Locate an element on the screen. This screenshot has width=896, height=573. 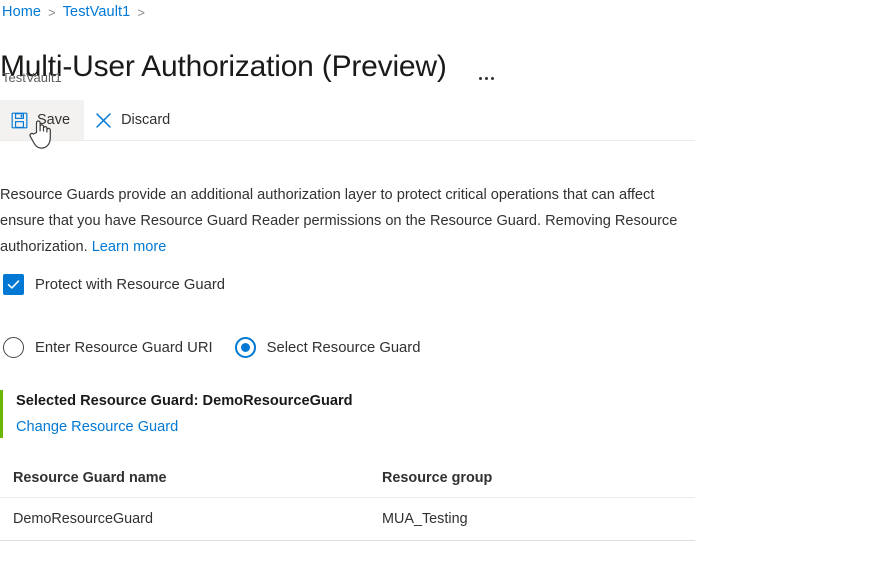
cell-resource-guard-name: DemoResourceGuard is located at coordinates (184, 519).